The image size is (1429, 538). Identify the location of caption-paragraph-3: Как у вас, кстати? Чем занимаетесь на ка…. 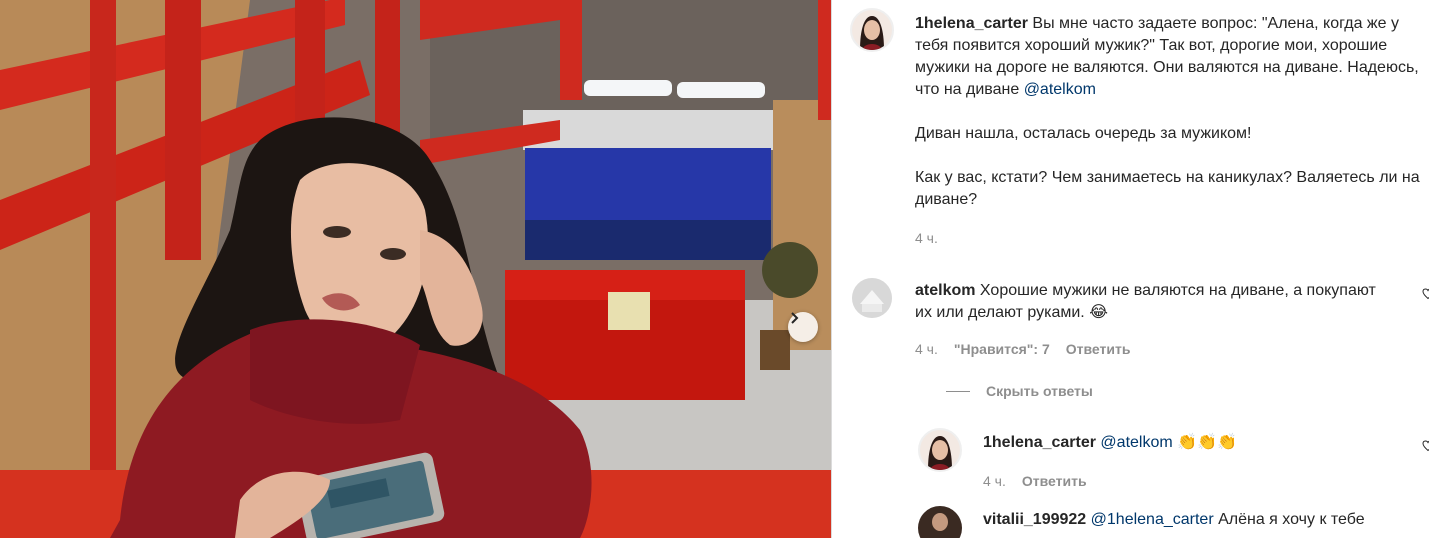
(1167, 188).